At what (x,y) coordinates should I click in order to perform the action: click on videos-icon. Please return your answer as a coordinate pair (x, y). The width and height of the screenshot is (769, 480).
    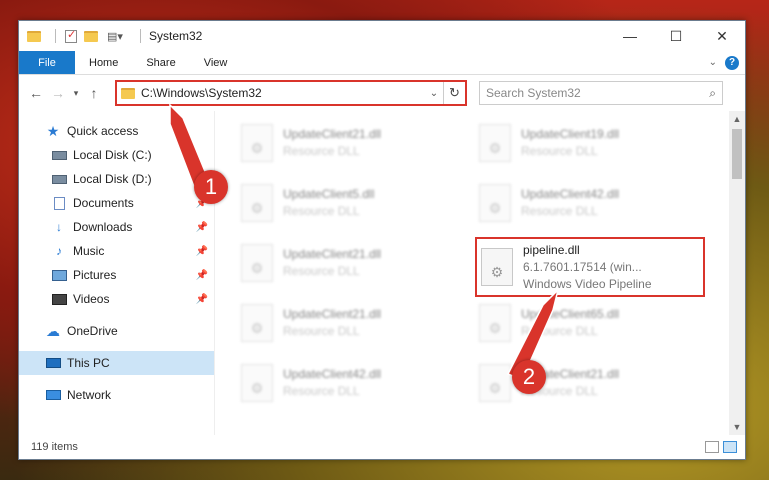
    Looking at the image, I should click on (59, 299).